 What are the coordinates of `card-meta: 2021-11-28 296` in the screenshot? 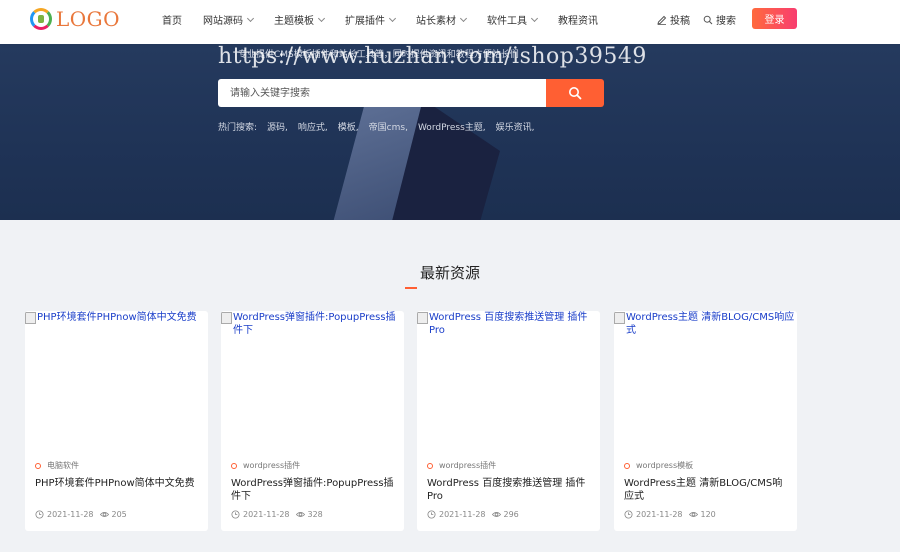 It's located at (473, 514).